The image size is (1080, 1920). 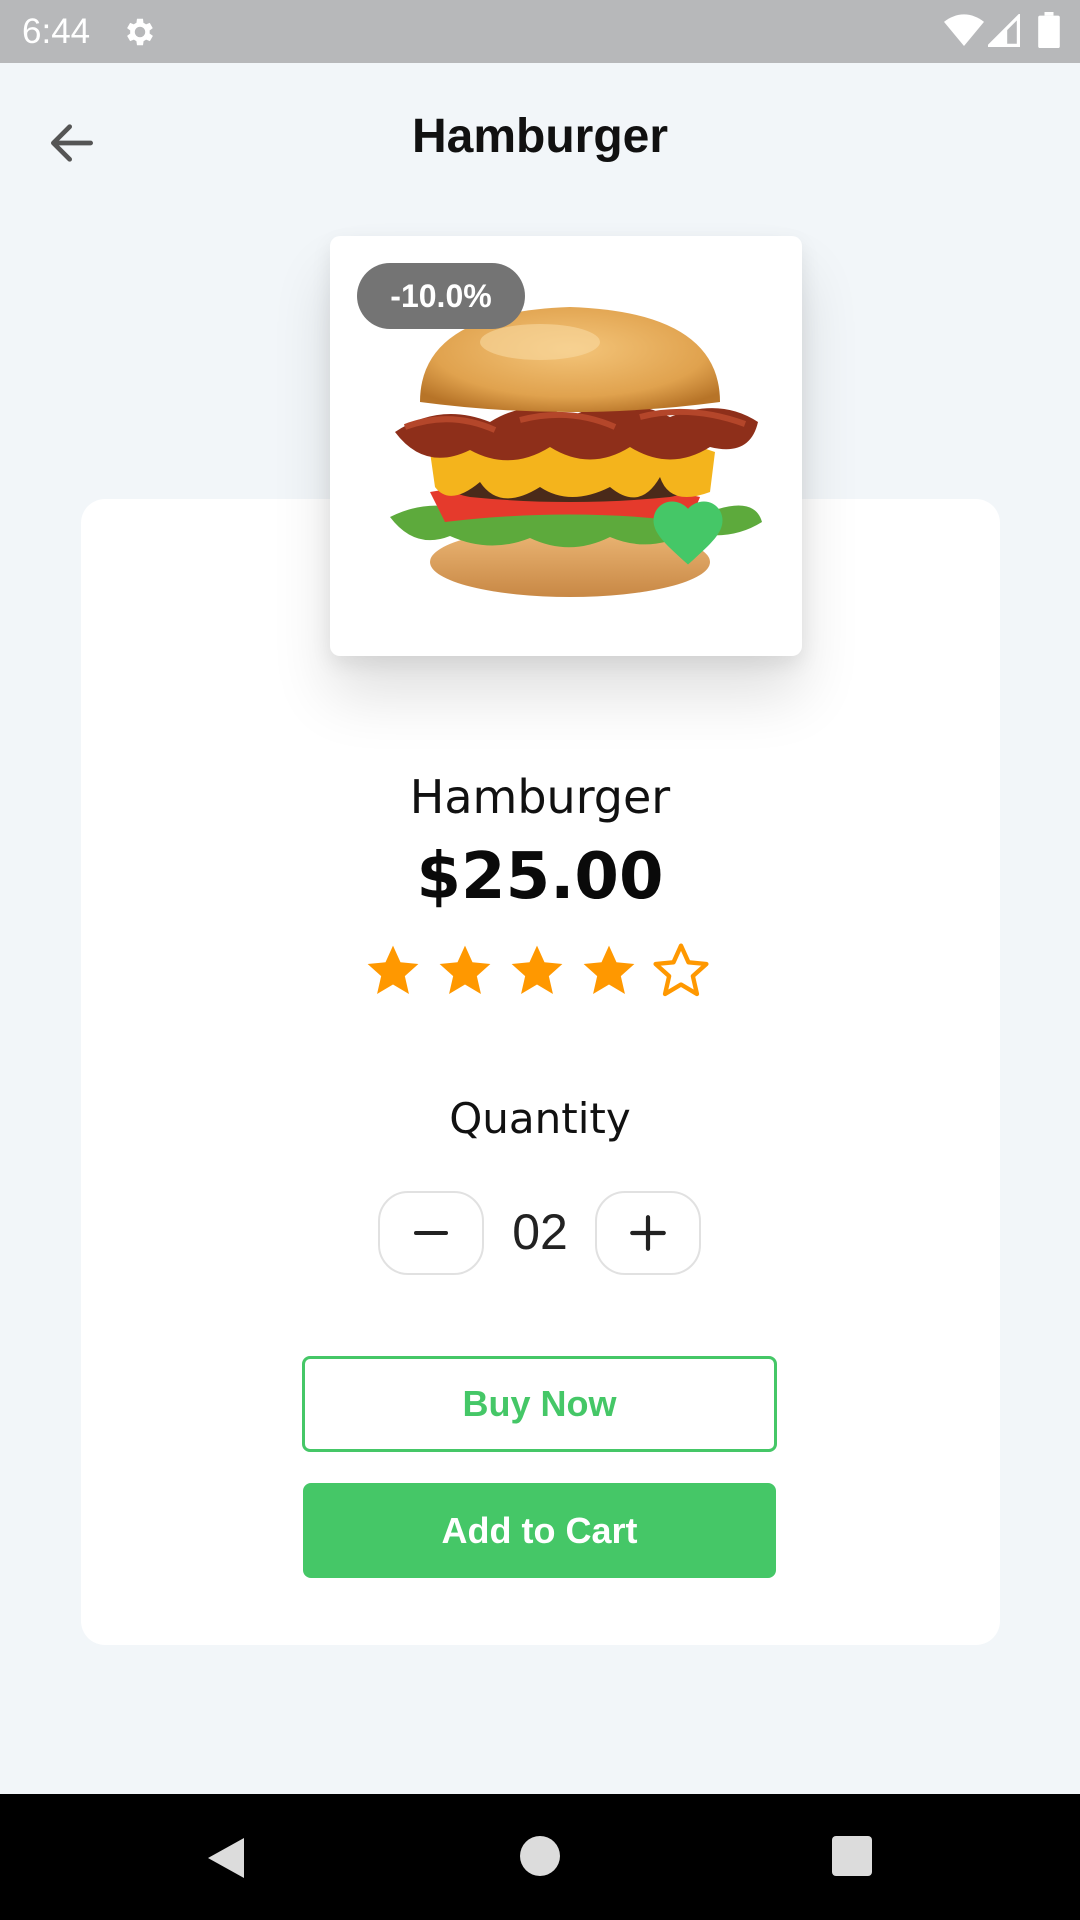 What do you see at coordinates (540, 1232) in the screenshot?
I see `quantity-value: 02` at bounding box center [540, 1232].